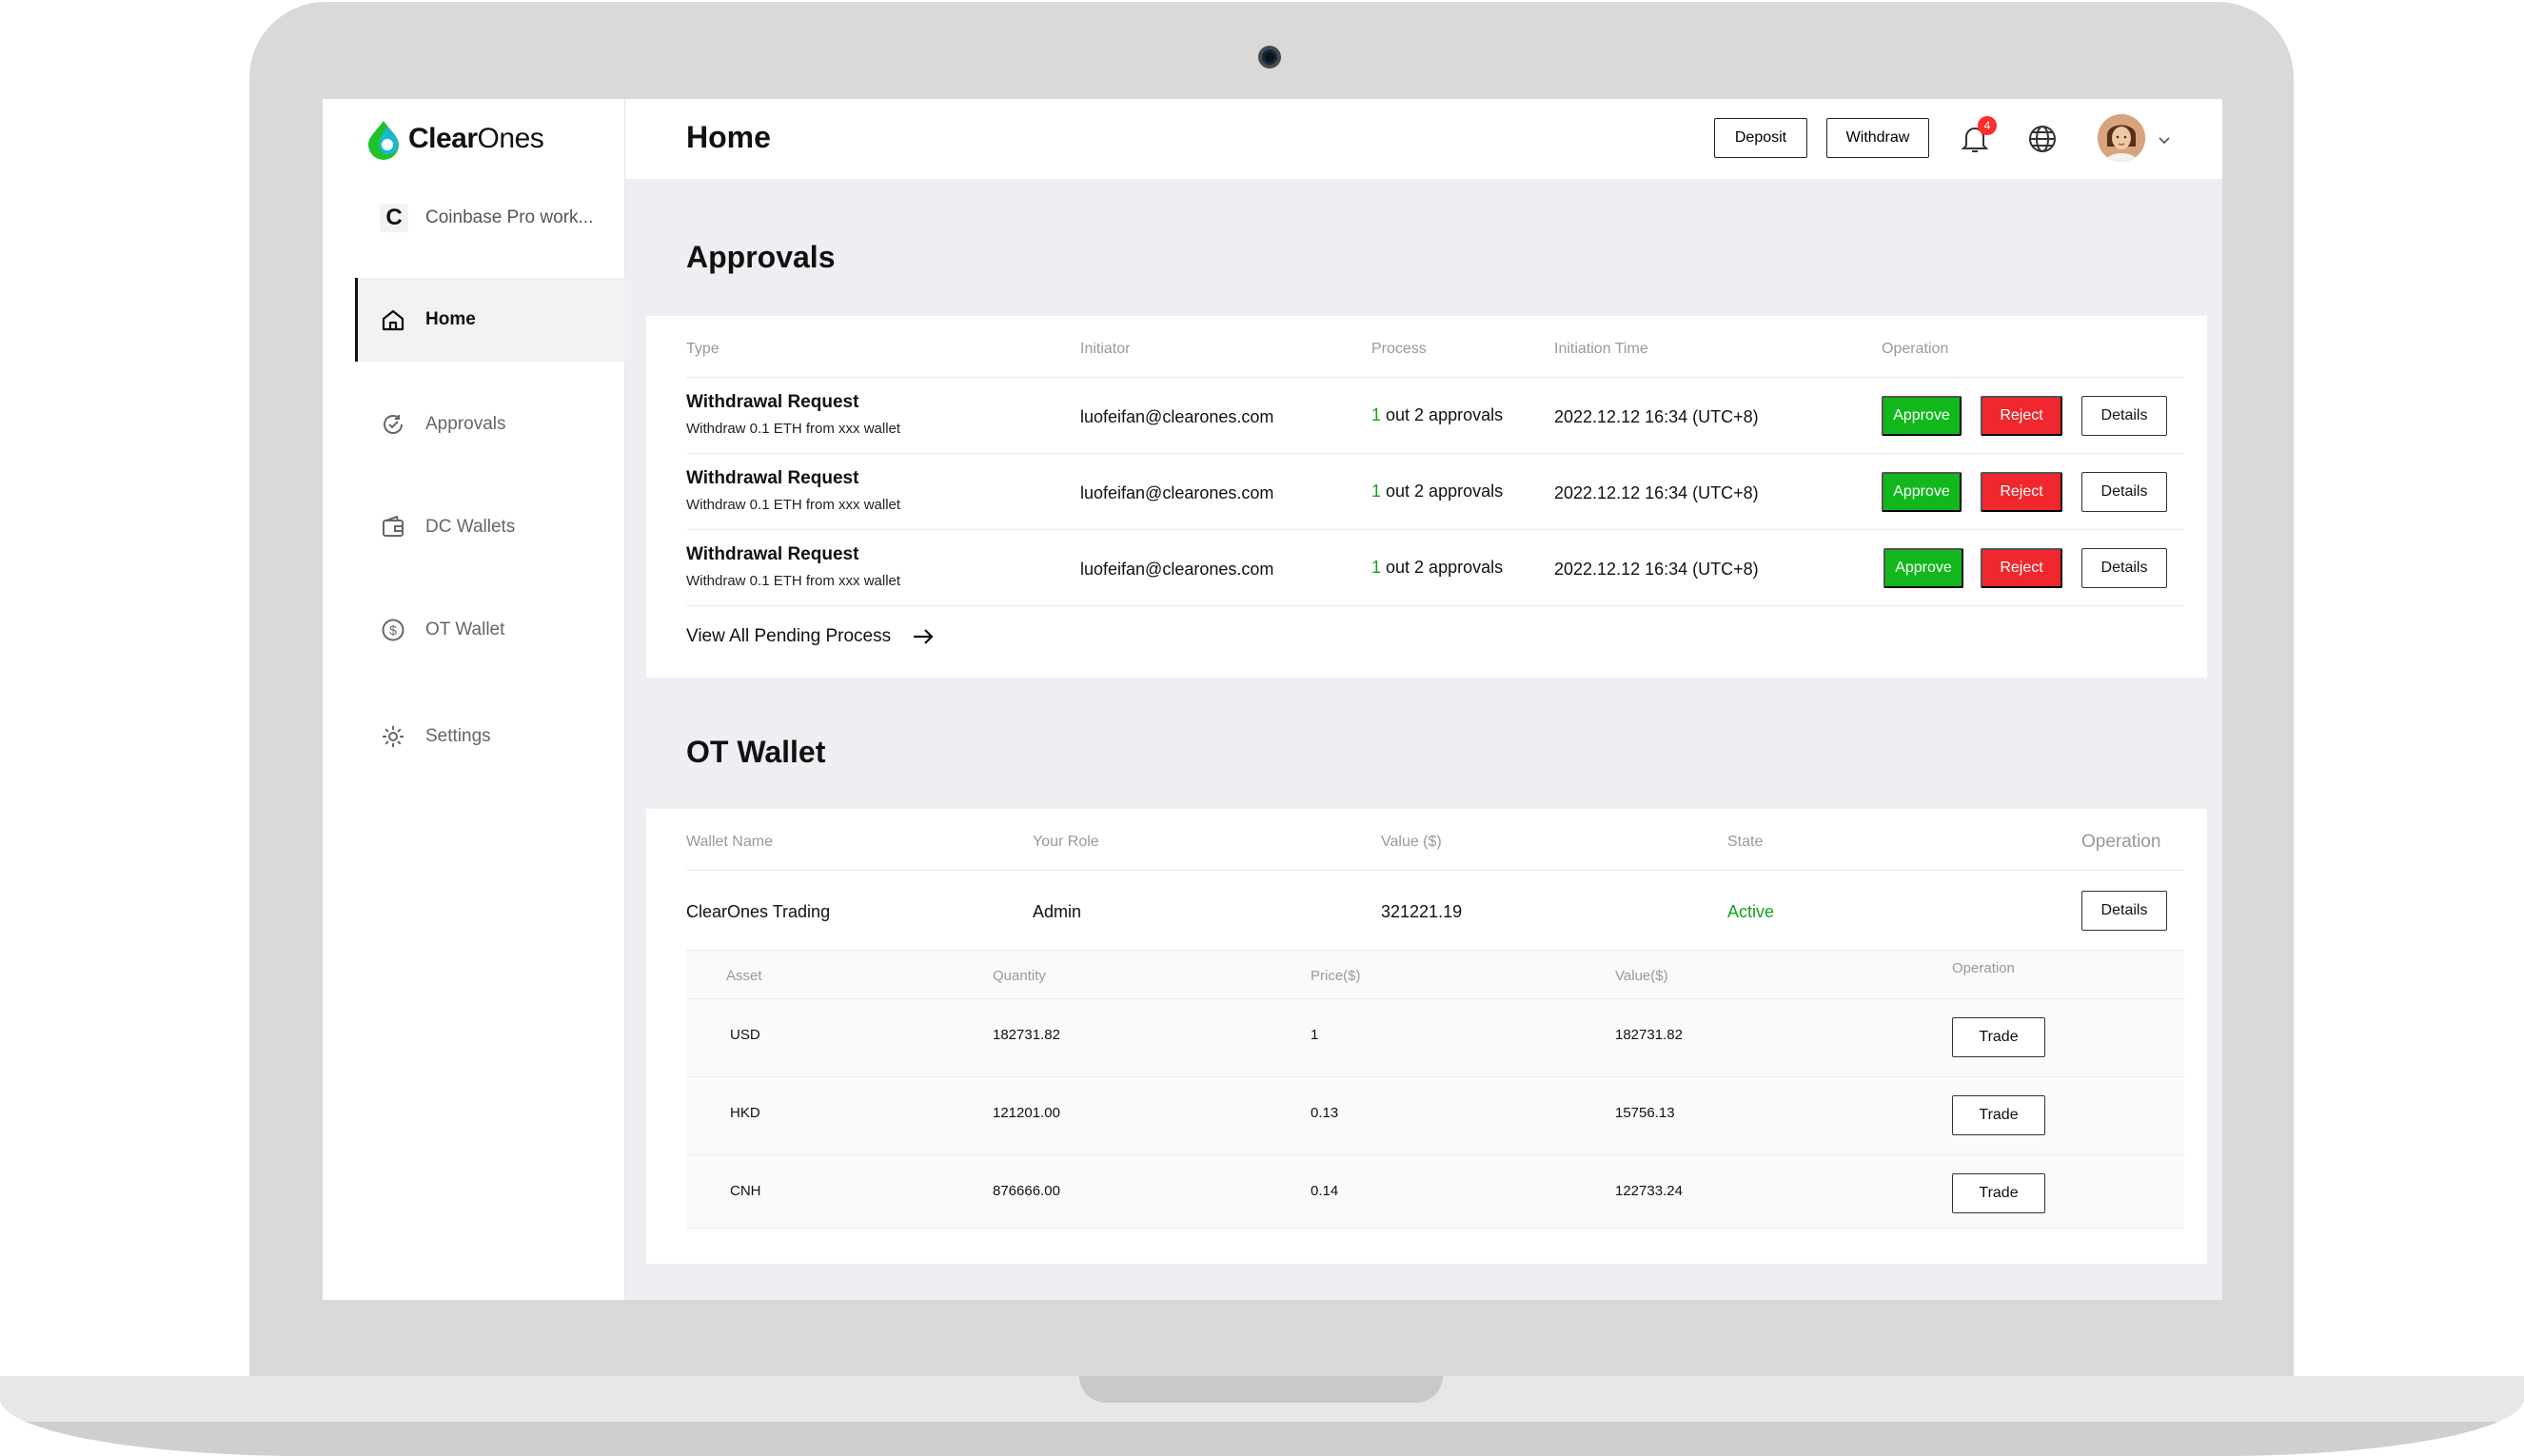  Describe the element at coordinates (729, 842) in the screenshot. I see `column-header-wallet-name: Wallet Name` at that location.